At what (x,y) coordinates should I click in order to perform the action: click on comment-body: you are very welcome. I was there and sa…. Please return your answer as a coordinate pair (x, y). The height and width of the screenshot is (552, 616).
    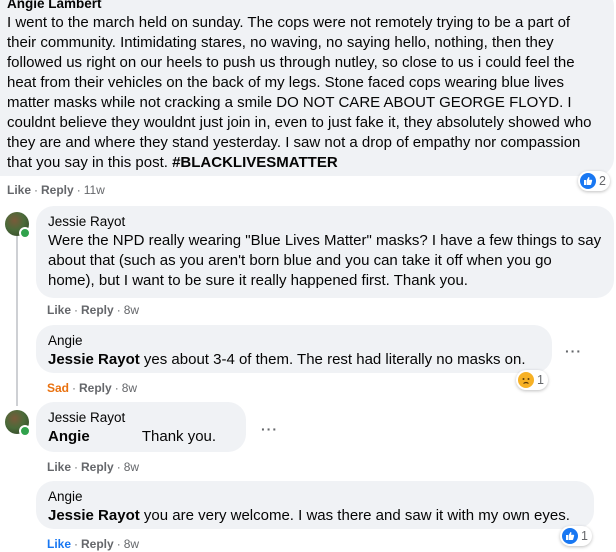
    Looking at the image, I should click on (356, 515).